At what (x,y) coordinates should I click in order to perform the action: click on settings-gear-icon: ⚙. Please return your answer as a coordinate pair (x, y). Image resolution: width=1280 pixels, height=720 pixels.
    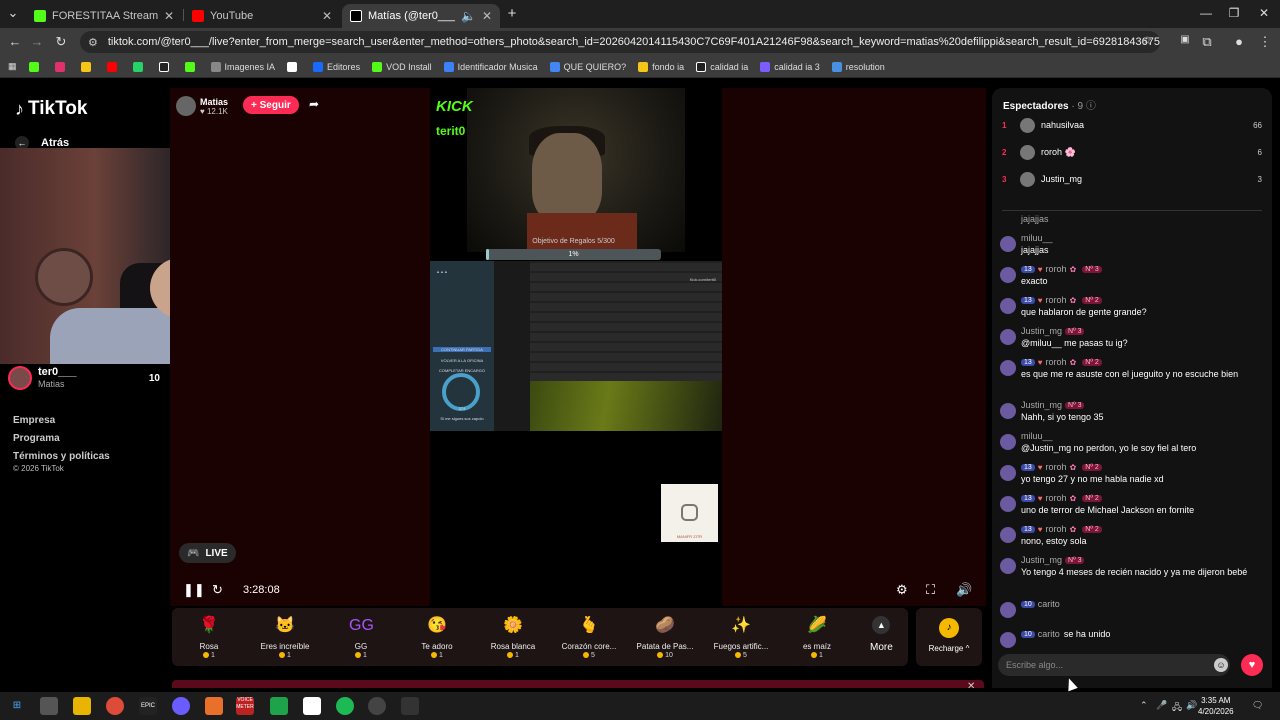
    Looking at the image, I should click on (902, 590).